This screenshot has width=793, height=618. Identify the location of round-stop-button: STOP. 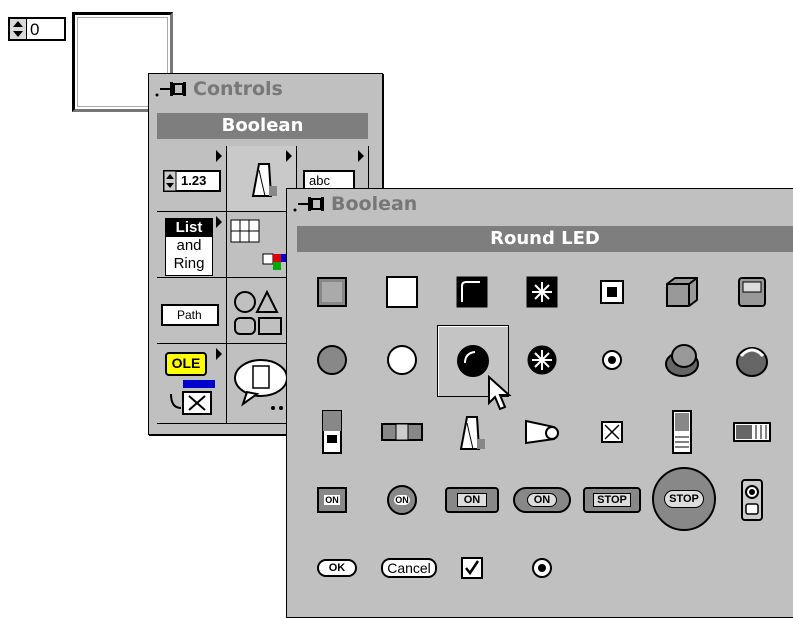
(684, 499).